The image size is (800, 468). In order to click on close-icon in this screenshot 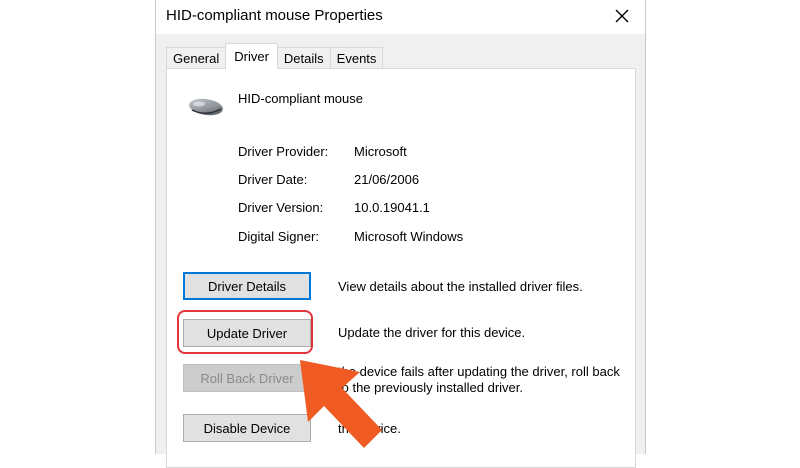, I will do `click(622, 16)`.